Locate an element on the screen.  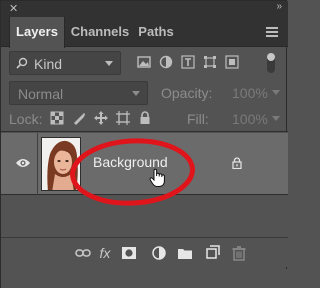
kind-filter-dropdown: Kind is located at coordinates (65, 63).